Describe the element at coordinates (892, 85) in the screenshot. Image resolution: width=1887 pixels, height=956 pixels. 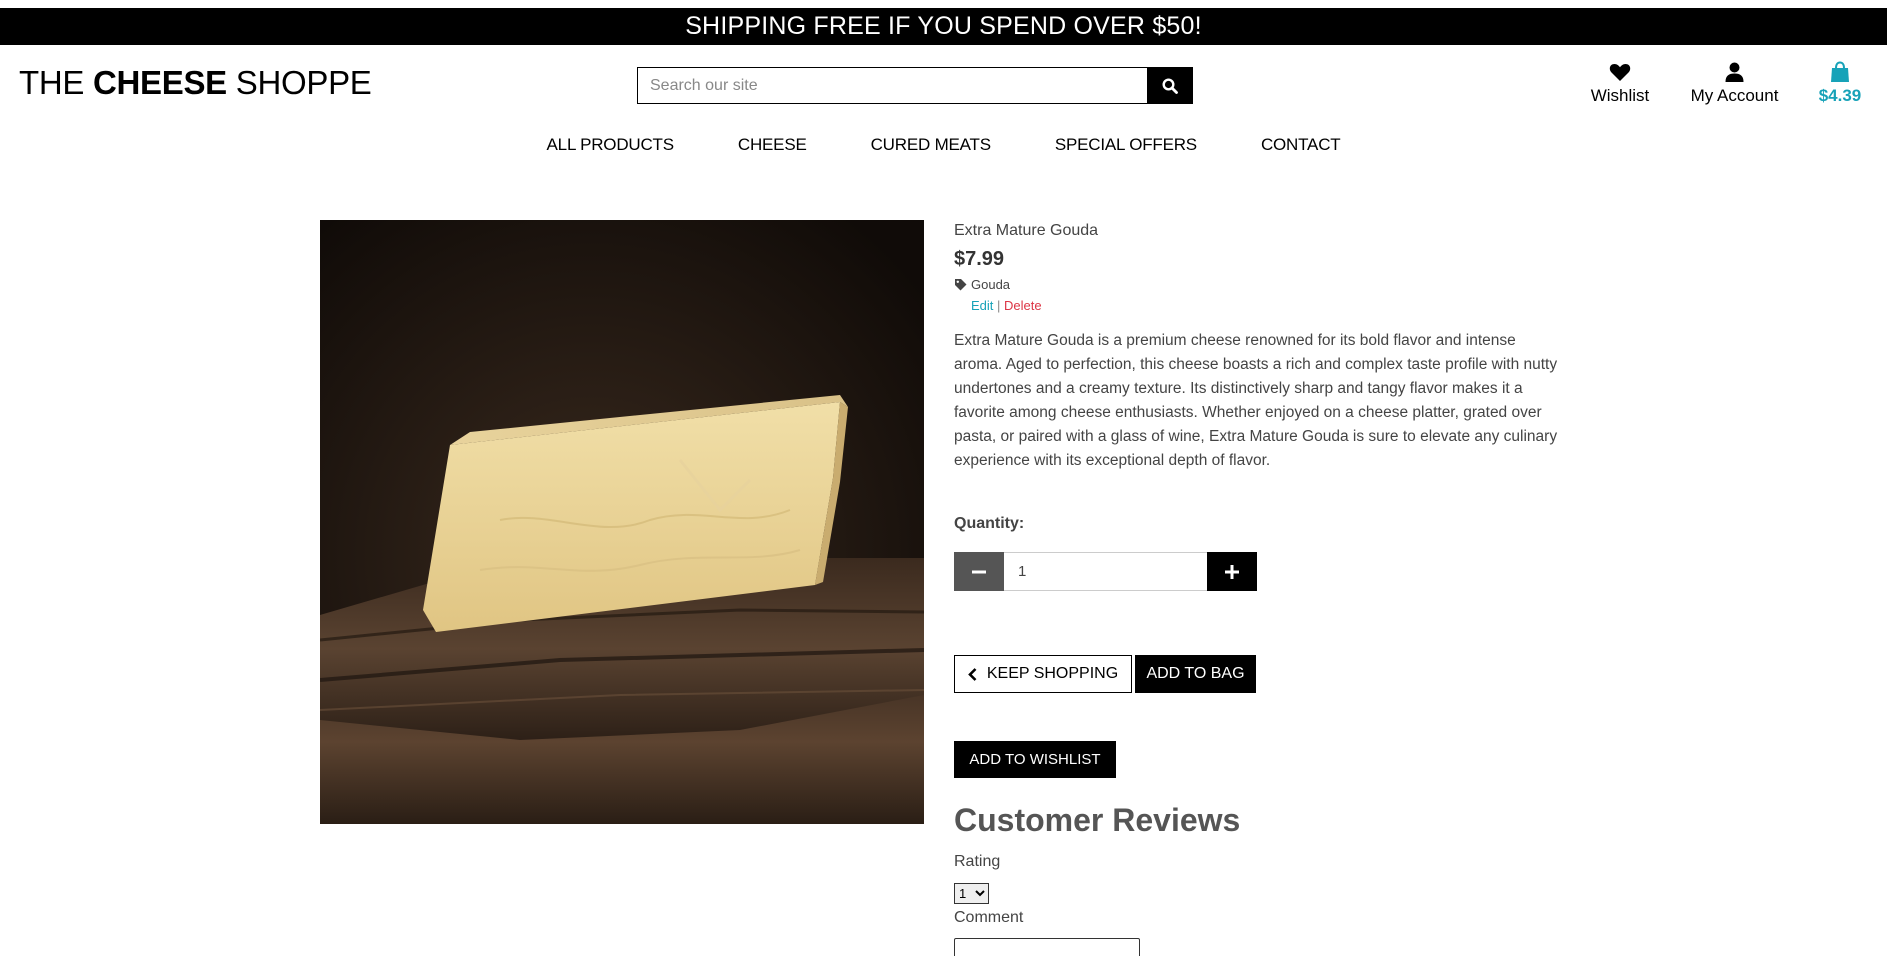
I see `search-input` at that location.